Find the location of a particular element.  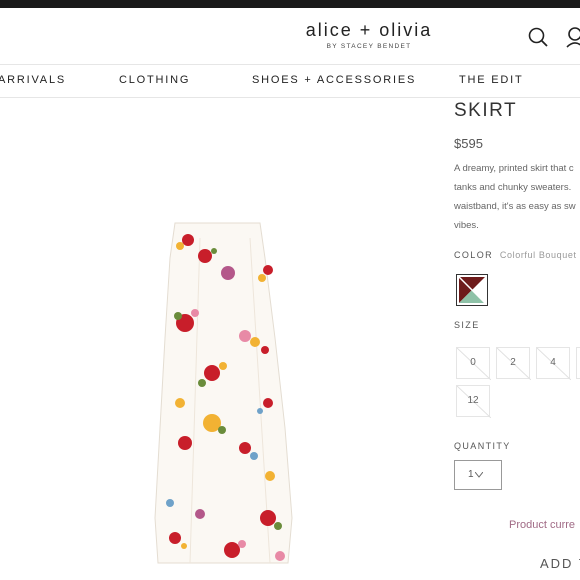

size-option-partial is located at coordinates (578, 363).